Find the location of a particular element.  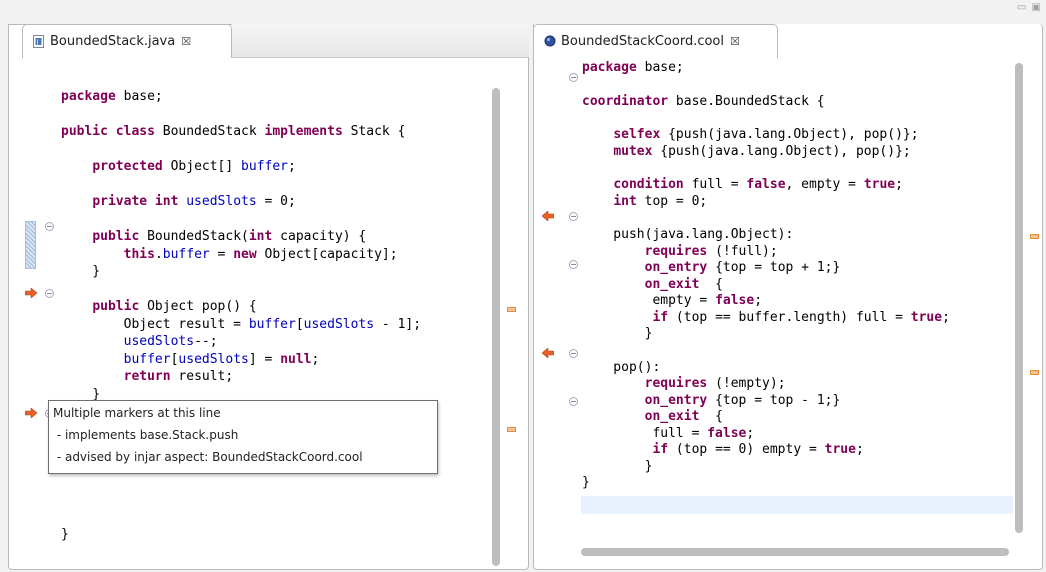

keyword-token: mutex is located at coordinates (633, 151).